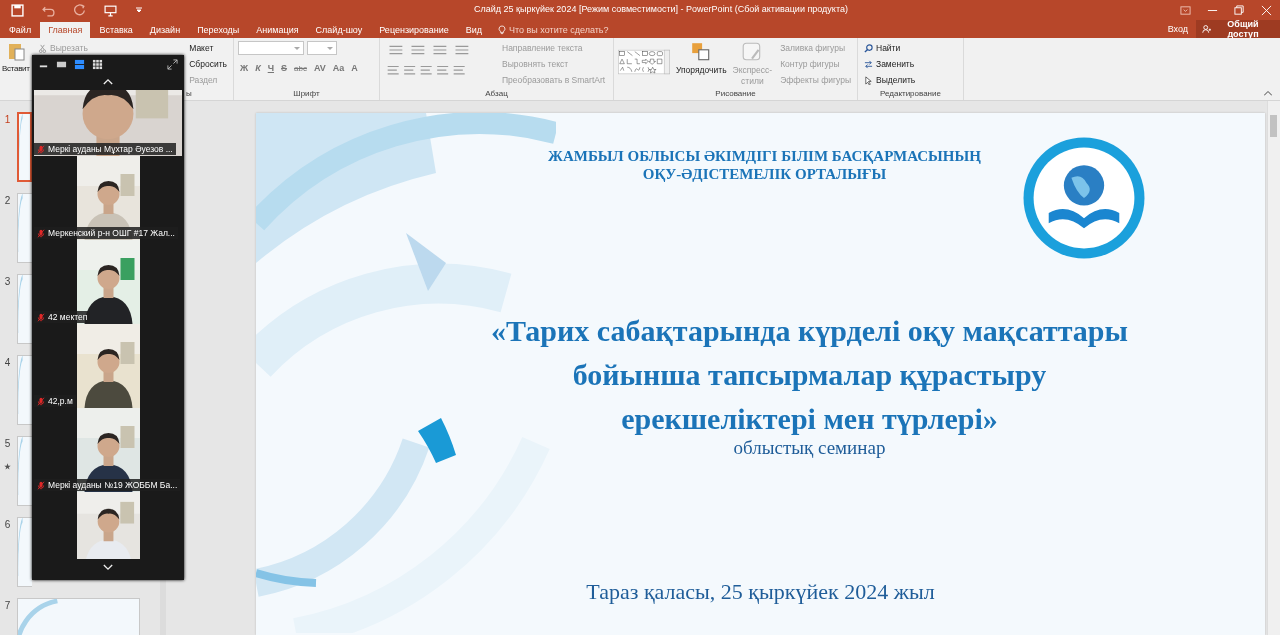  Describe the element at coordinates (474, 30) in the screenshot. I see `ribbon-tab: Вид` at that location.